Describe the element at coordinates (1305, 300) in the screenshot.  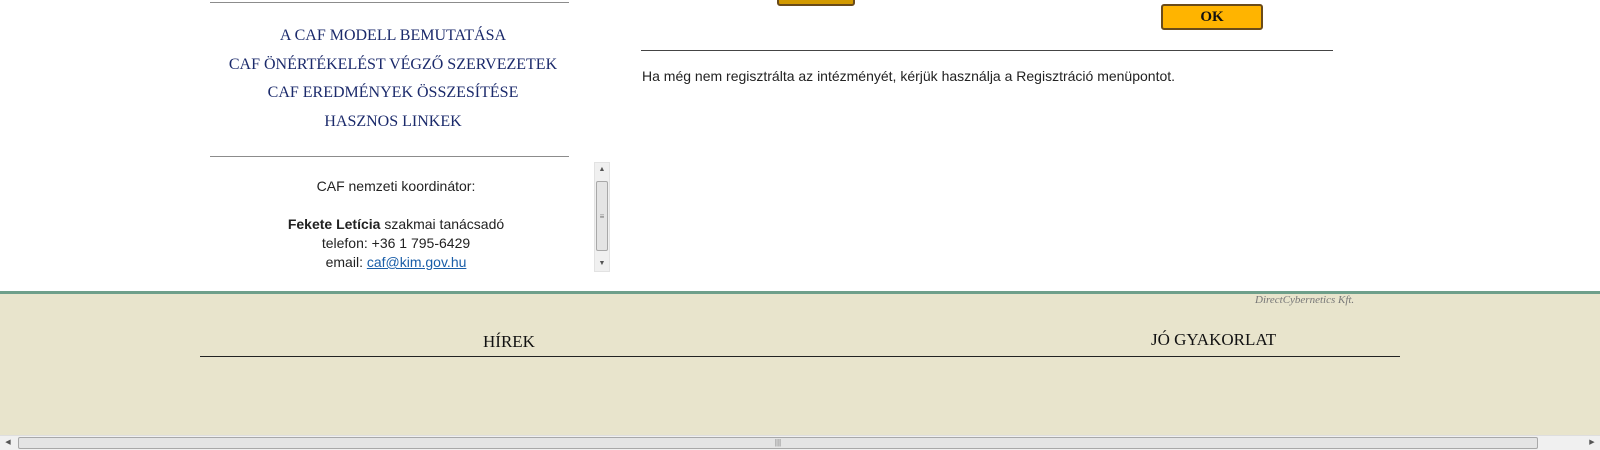
I see `footer-credit: DirectCybernetics Kft.` at that location.